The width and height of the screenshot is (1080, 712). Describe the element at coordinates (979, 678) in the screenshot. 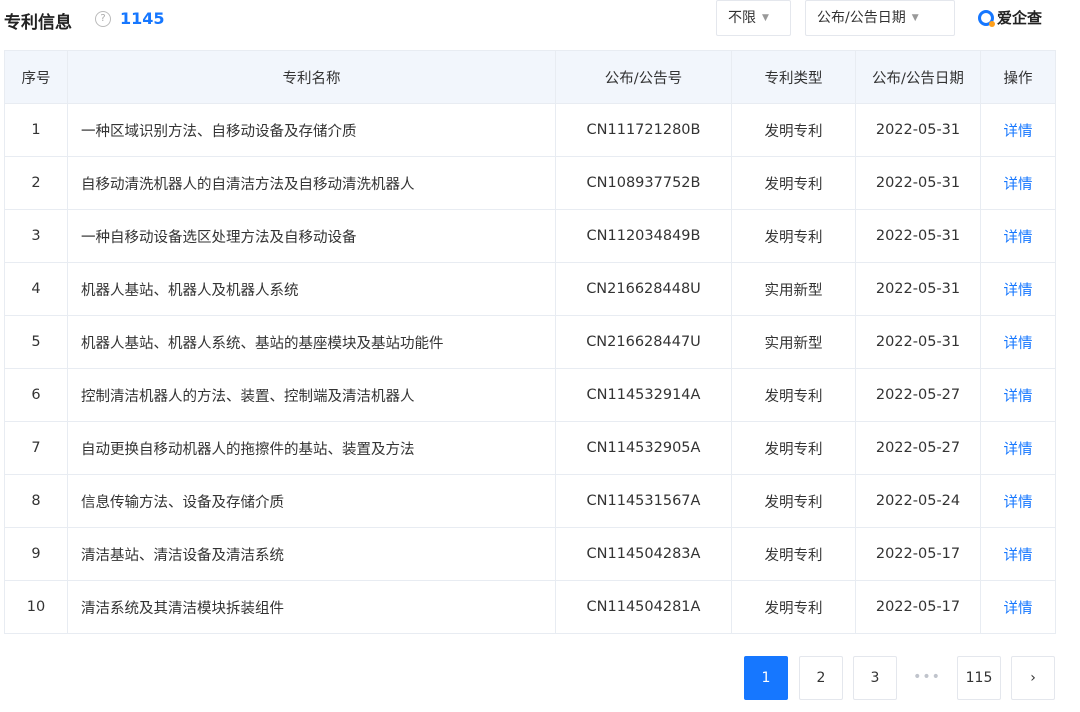

I see `page-button-last: 115` at that location.